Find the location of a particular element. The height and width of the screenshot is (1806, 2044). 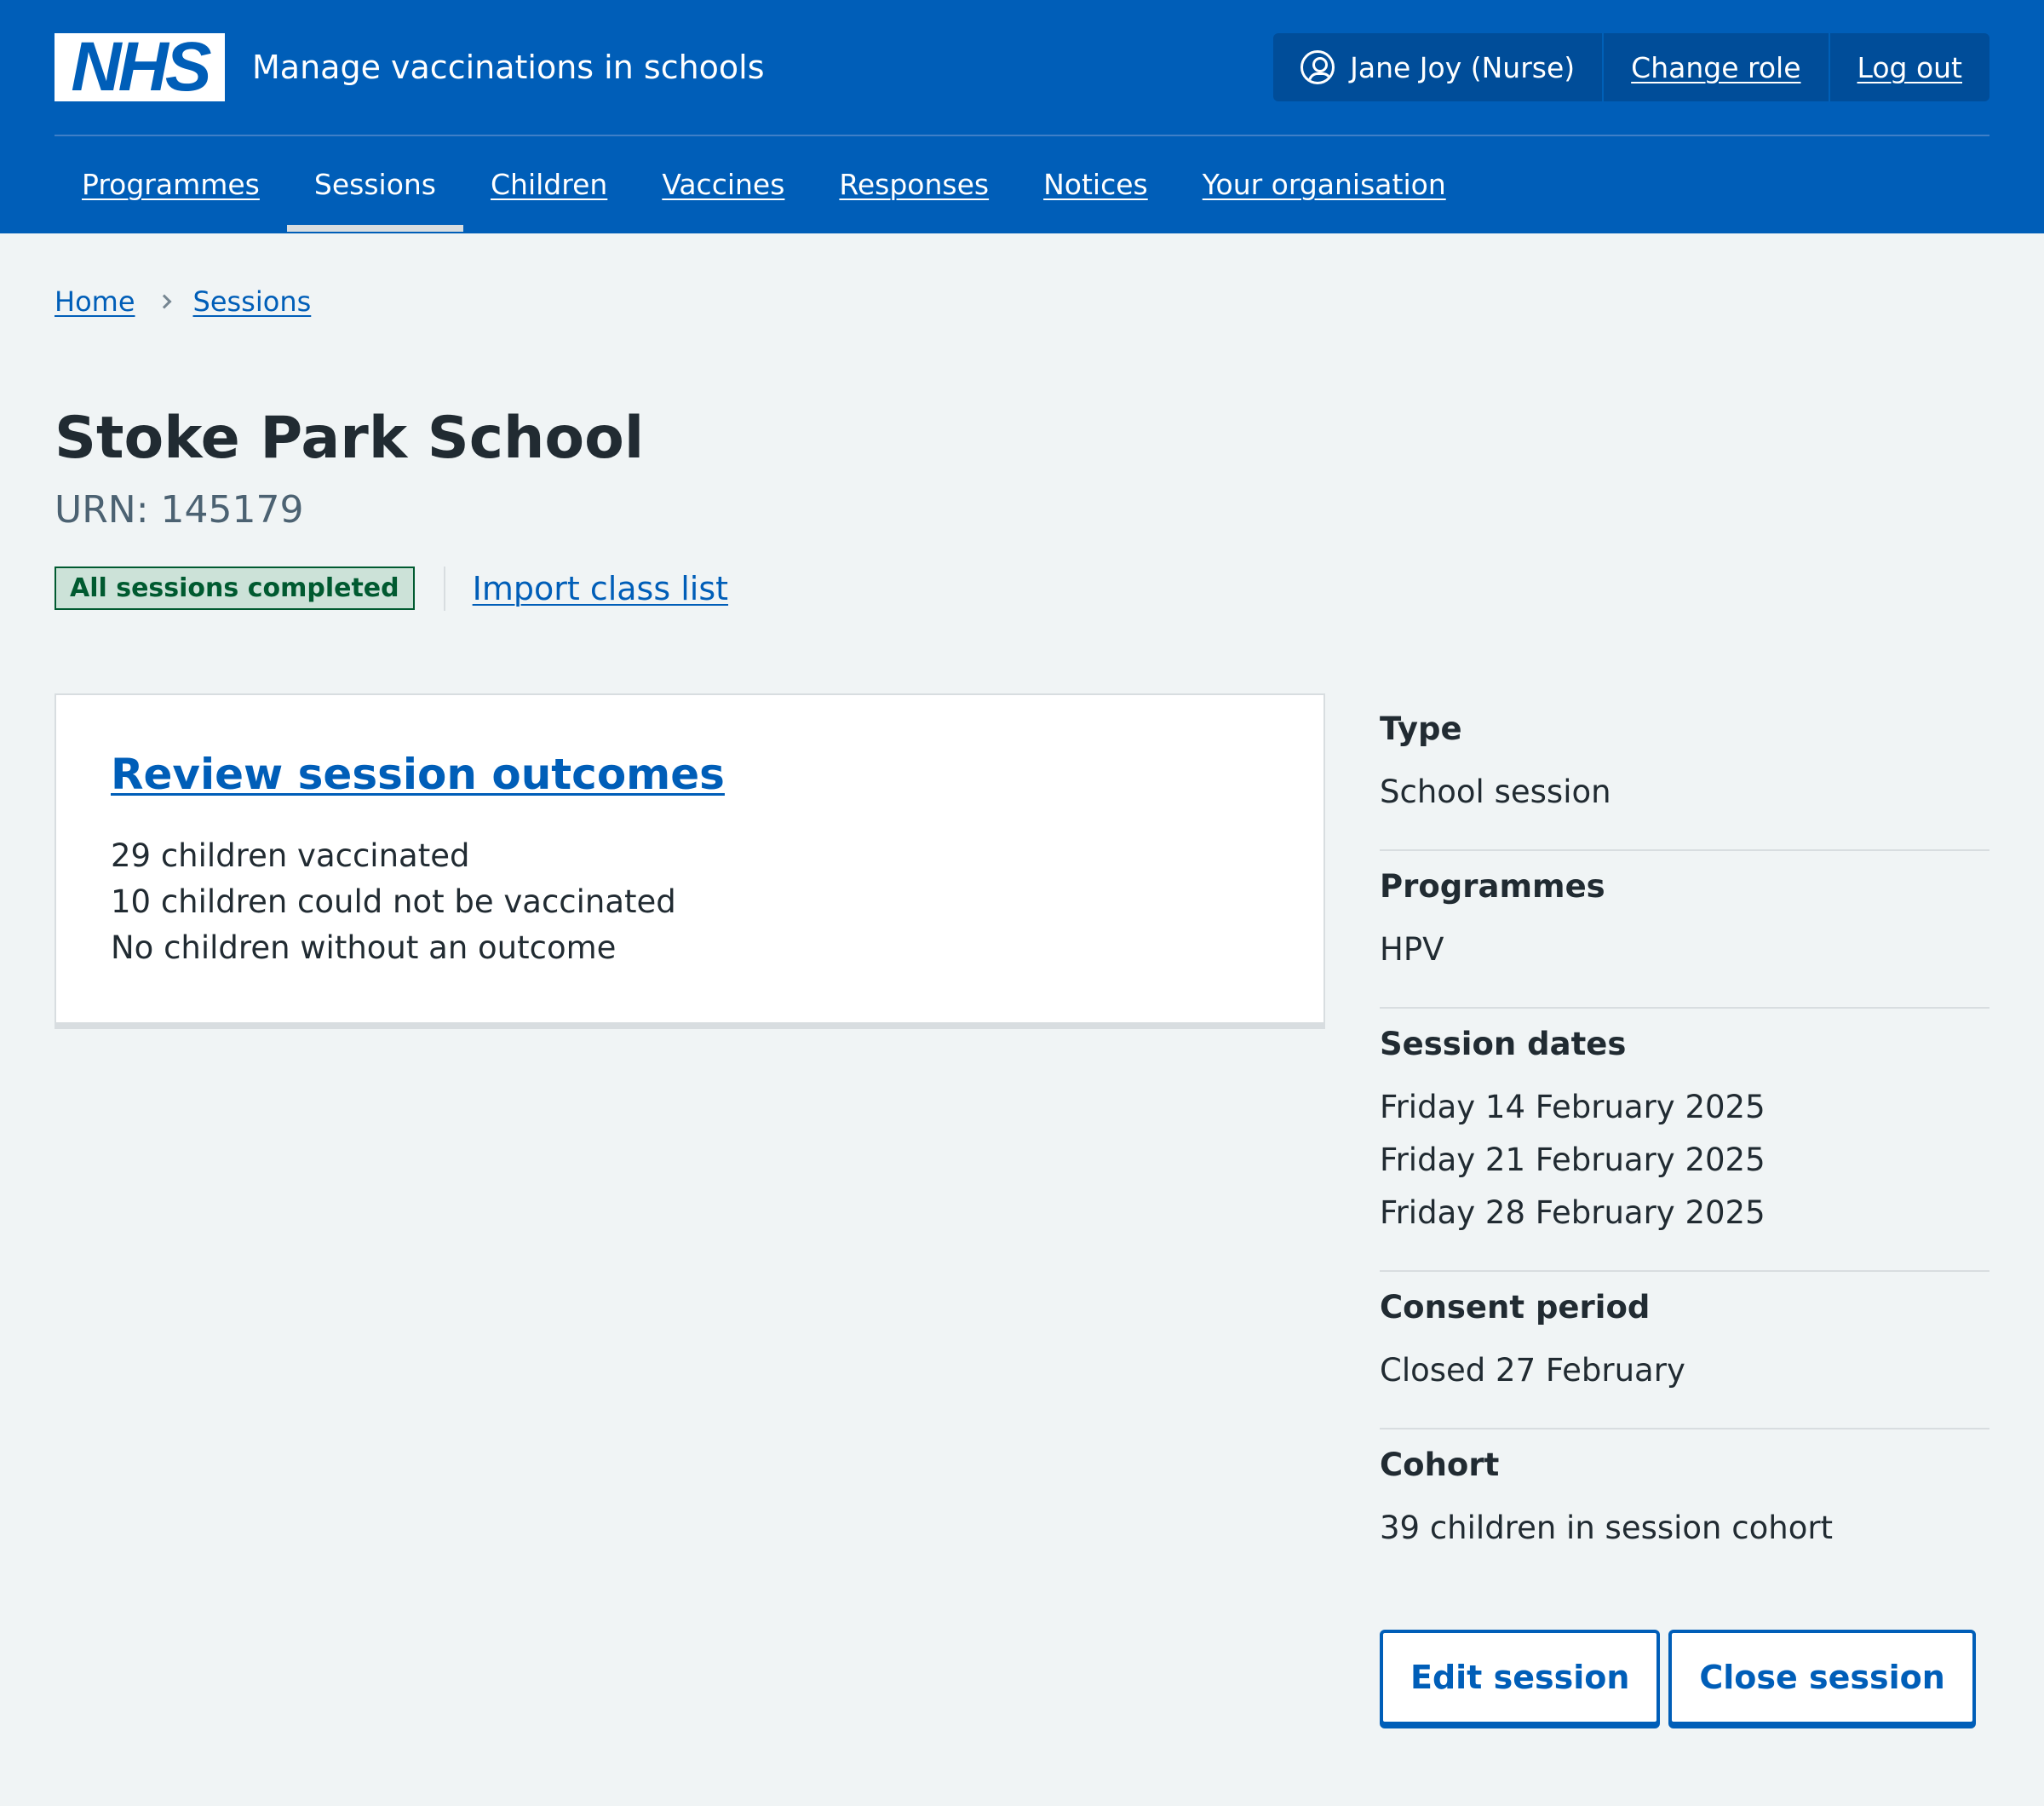

account-user: Jane Joy (Nurse) is located at coordinates (1437, 67).